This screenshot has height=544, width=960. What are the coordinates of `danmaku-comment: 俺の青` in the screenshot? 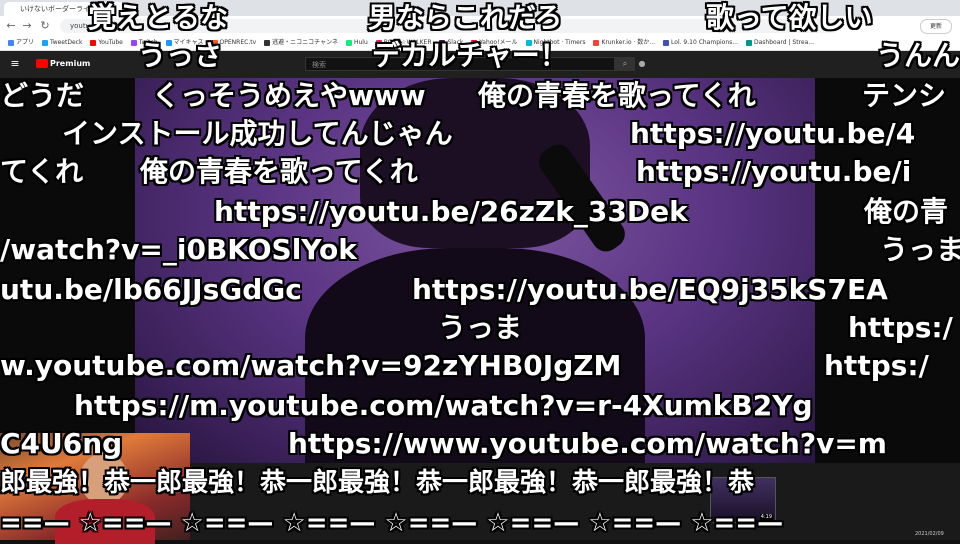 It's located at (906, 211).